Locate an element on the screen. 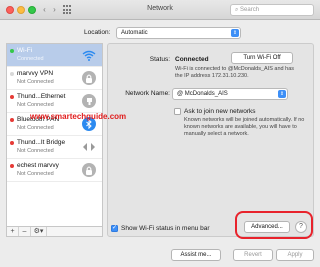 The image size is (320, 267). highlight-annotation is located at coordinates (274, 225).